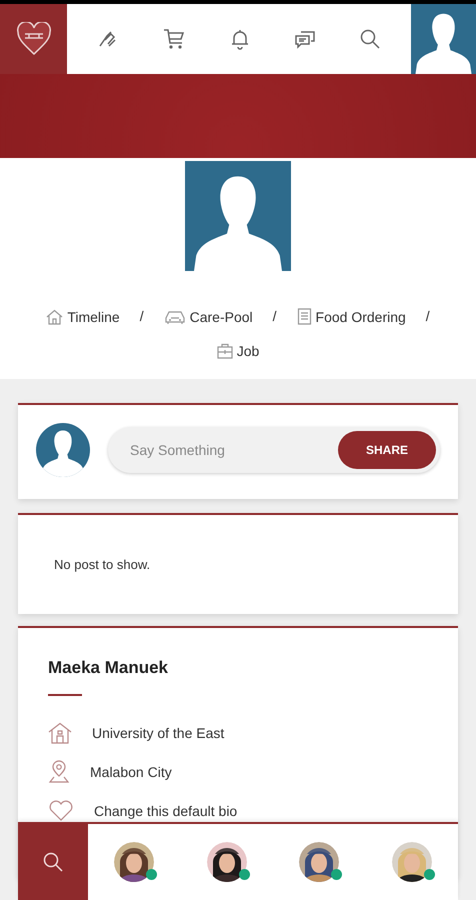 The width and height of the screenshot is (476, 900). Describe the element at coordinates (174, 39) in the screenshot. I see `cart-icon` at that location.